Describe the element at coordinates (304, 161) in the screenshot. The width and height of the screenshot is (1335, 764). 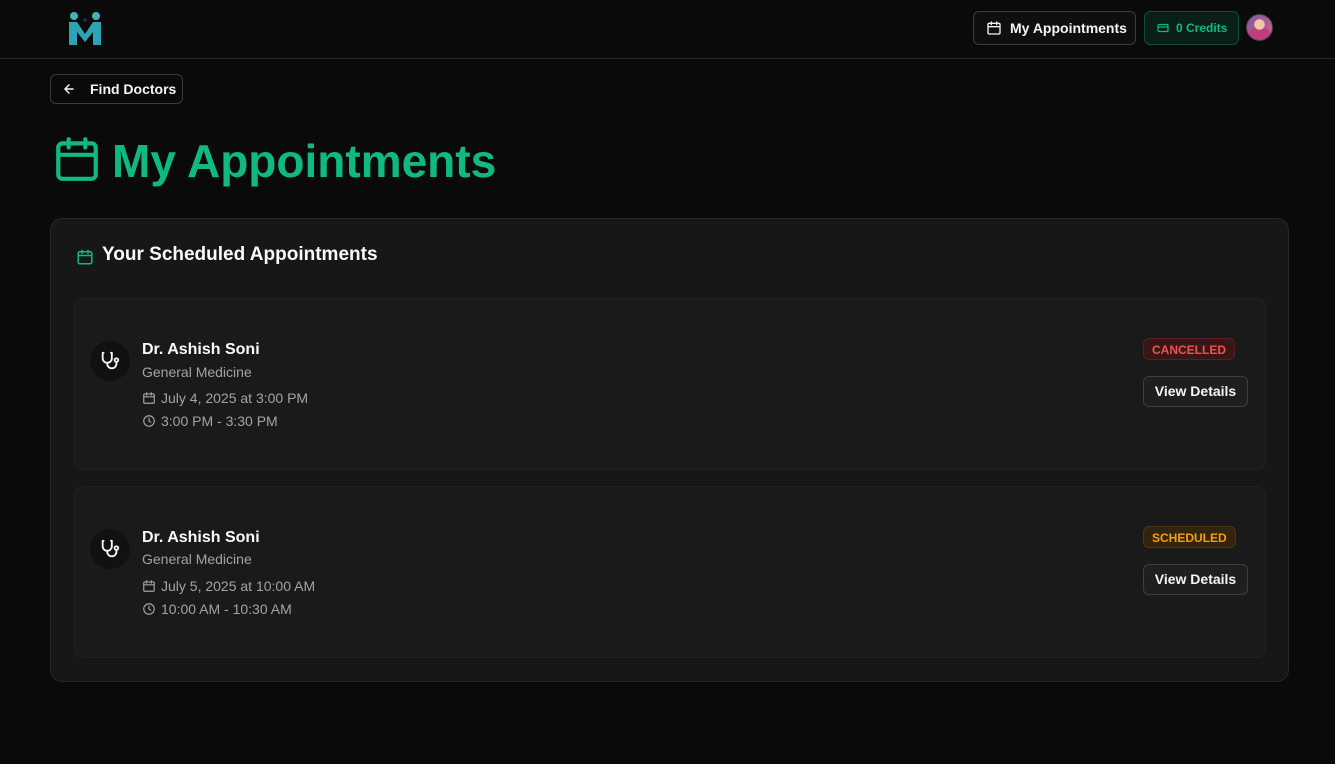
I see `page-title: My Appointments` at that location.